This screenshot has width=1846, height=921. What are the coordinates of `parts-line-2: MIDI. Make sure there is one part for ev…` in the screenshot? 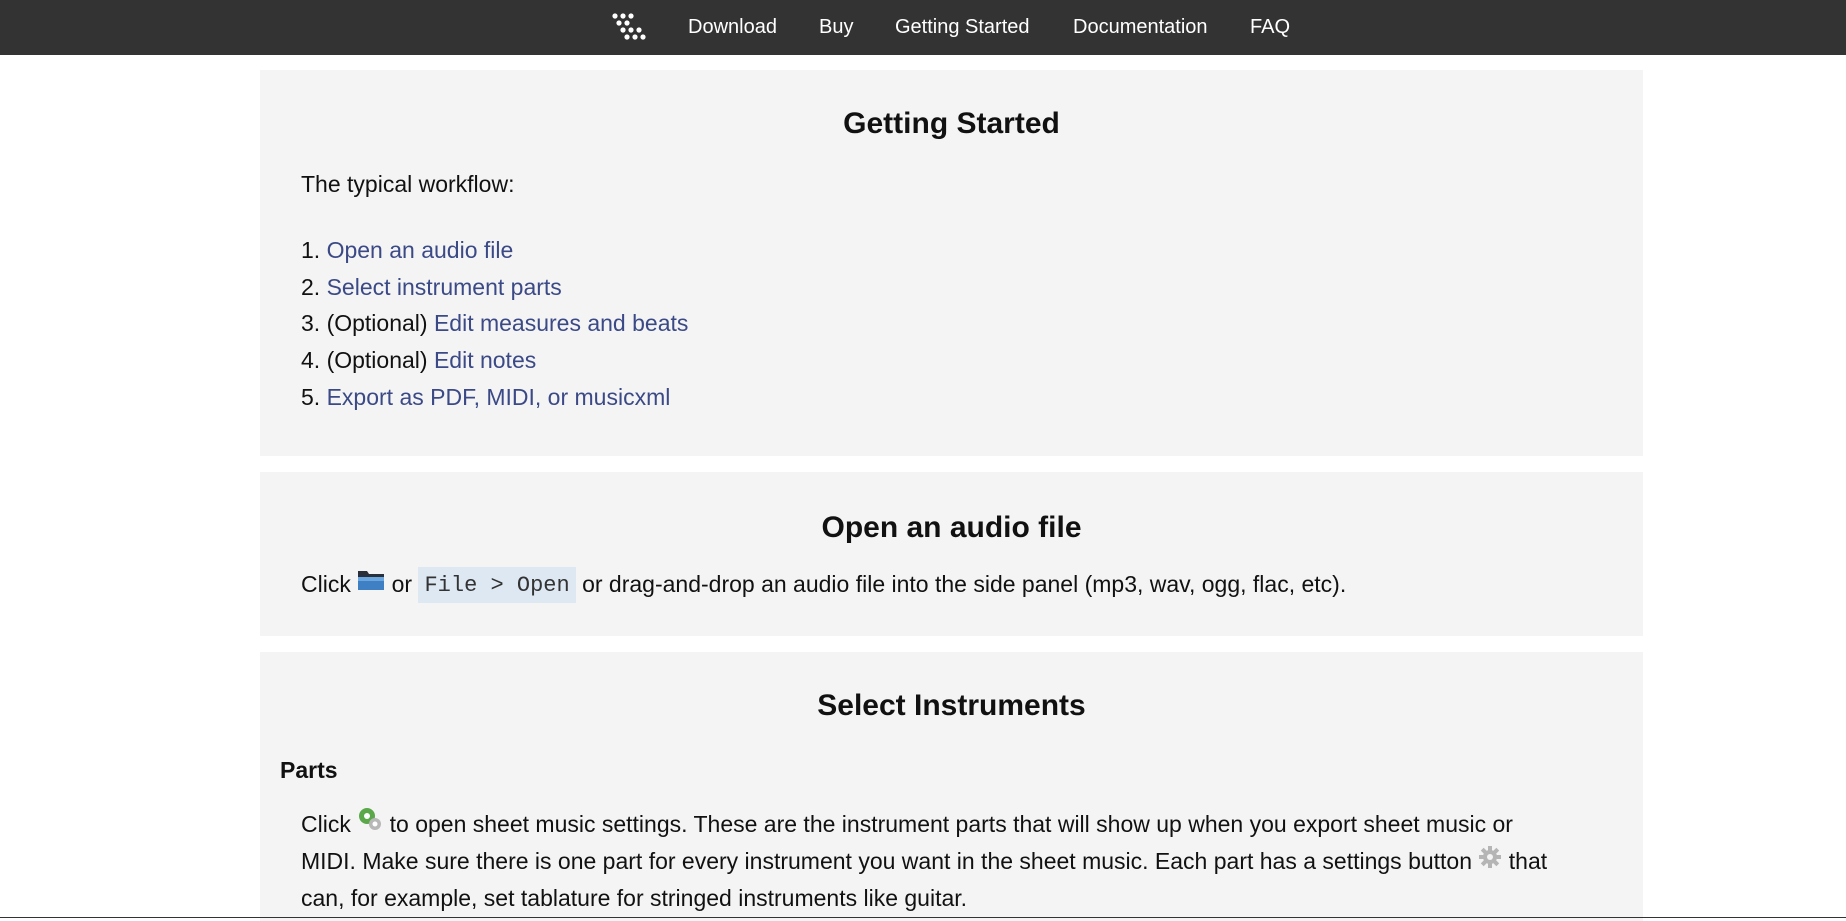 It's located at (924, 862).